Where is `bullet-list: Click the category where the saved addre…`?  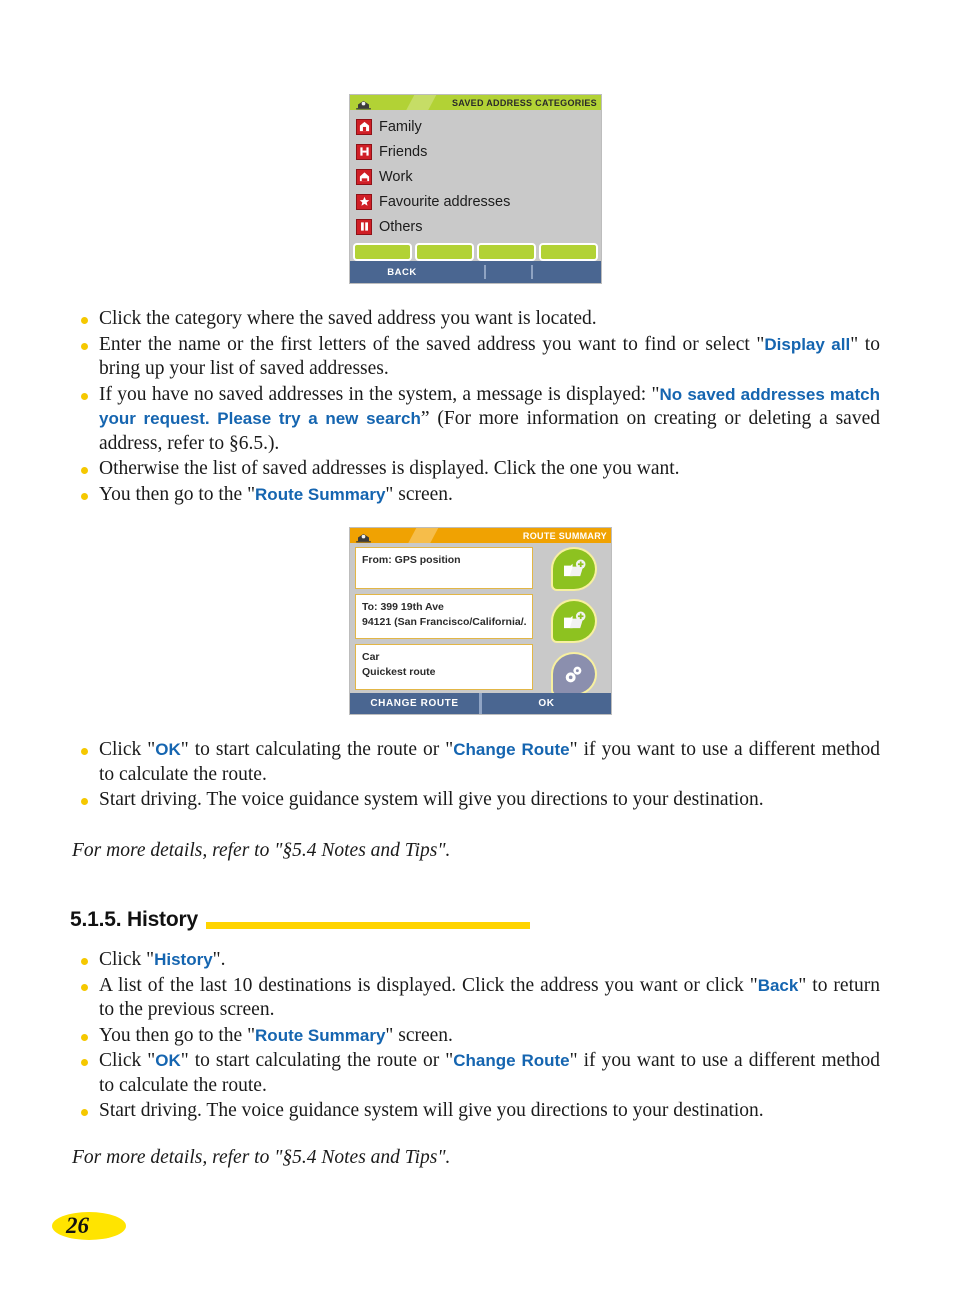
bullet-list: Click the category where the saved addre… is located at coordinates (476, 407).